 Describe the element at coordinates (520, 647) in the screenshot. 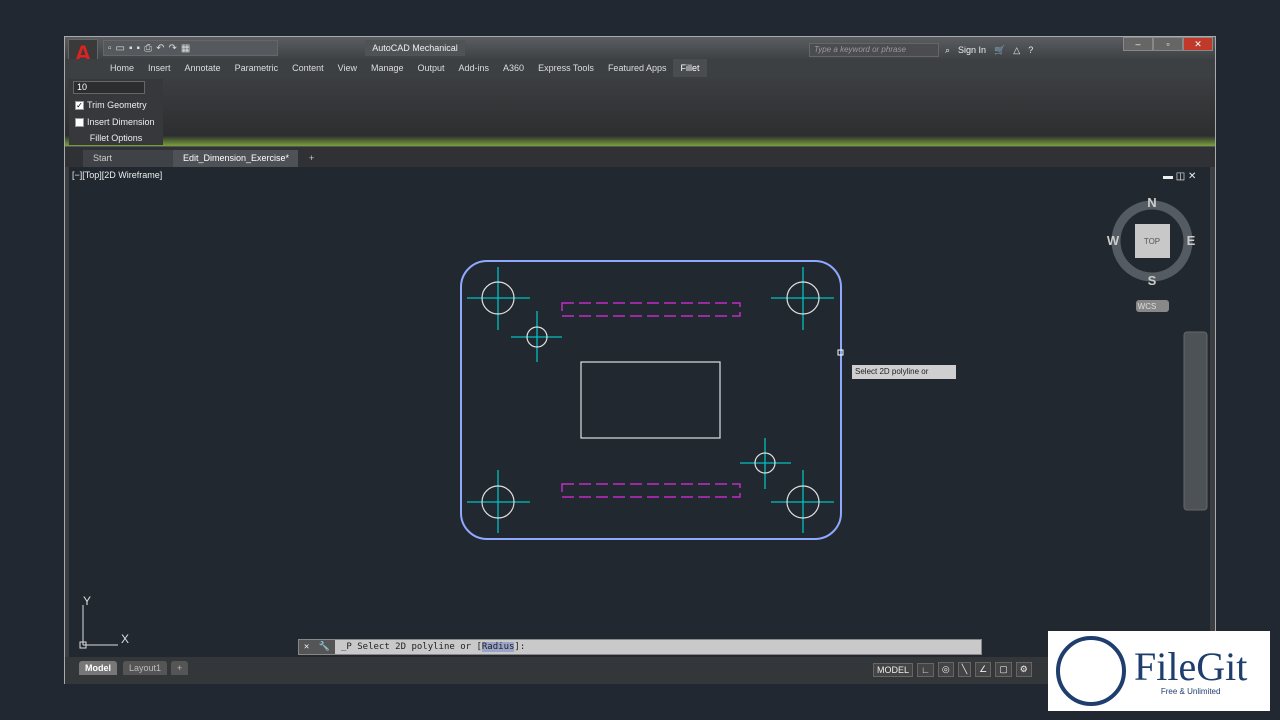

I see `prompt-suffix: ]:` at that location.